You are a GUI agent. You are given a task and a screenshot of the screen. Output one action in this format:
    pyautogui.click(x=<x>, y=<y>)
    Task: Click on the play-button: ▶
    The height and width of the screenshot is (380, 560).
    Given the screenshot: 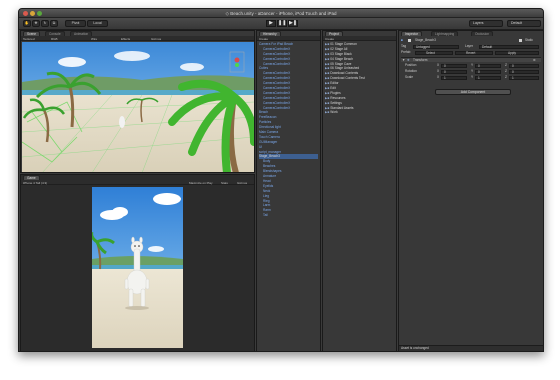 What is the action you would take?
    pyautogui.click(x=271, y=23)
    